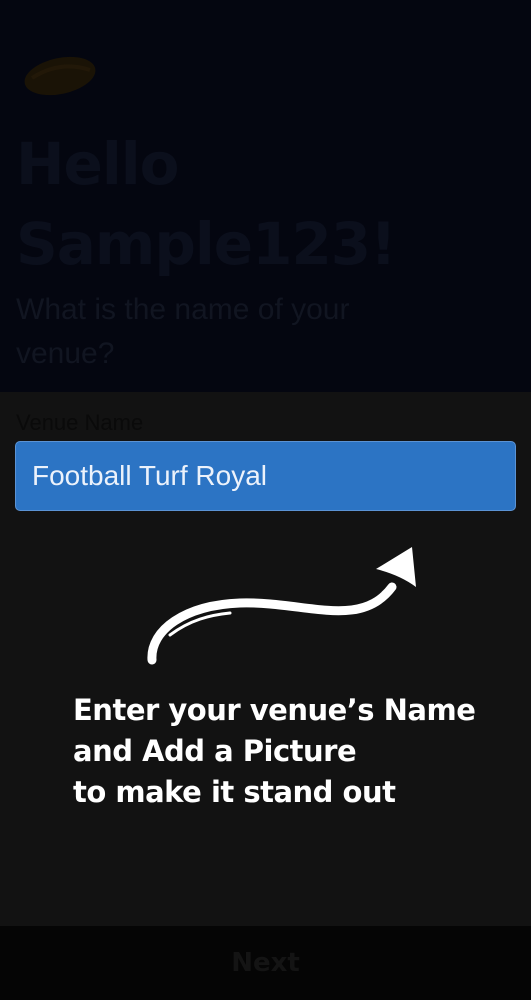 The height and width of the screenshot is (1000, 531). I want to click on venue-question: What is the name of your venue?, so click(183, 331).